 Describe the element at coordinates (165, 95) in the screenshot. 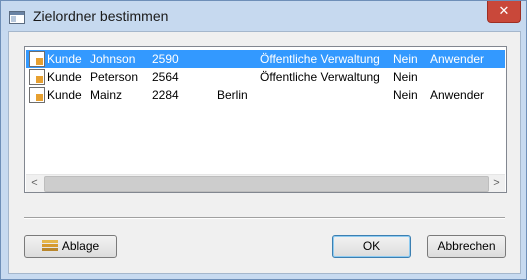

I see `row-number: 2284` at that location.